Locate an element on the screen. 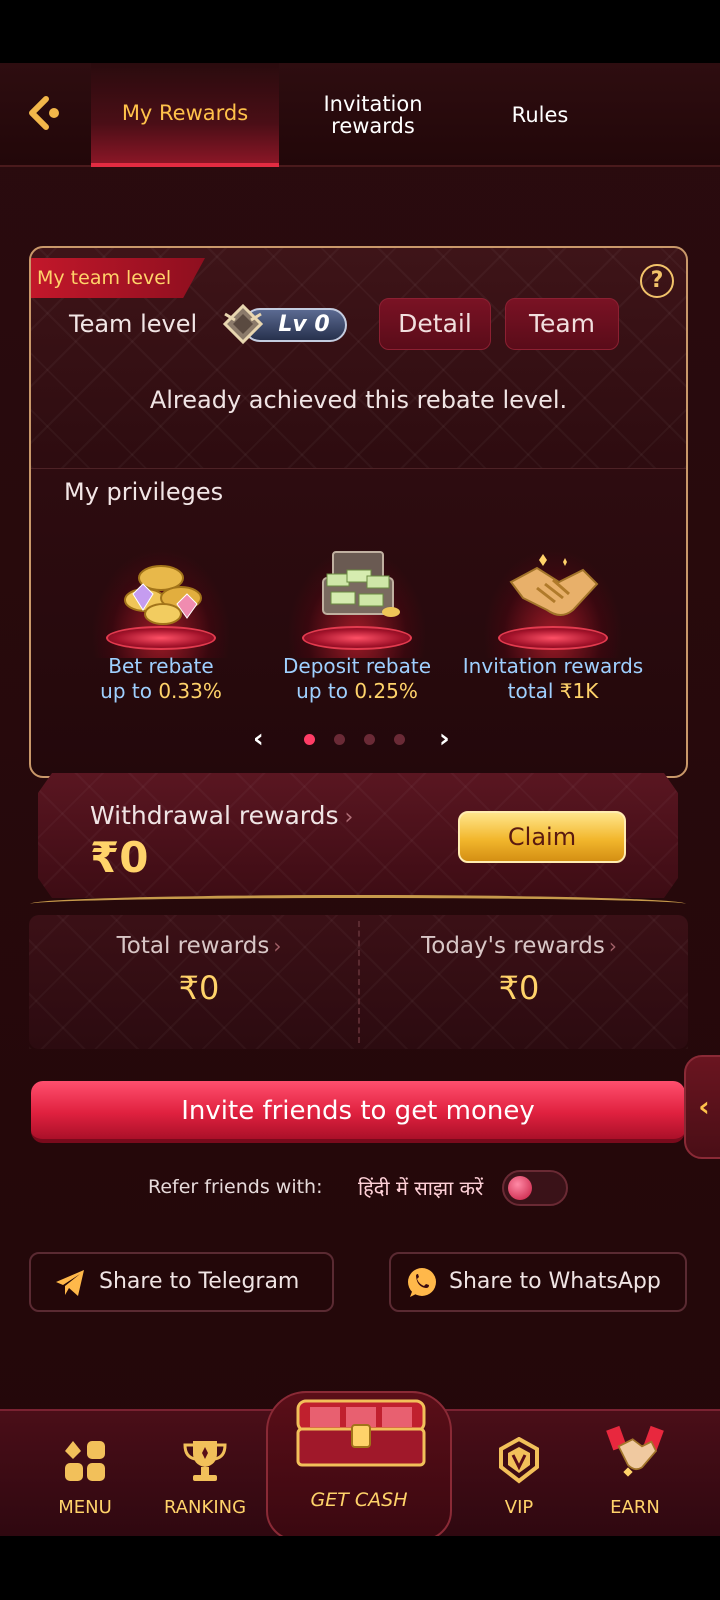 The height and width of the screenshot is (1600, 720). privilege-name: Deposit rebate is located at coordinates (357, 666).